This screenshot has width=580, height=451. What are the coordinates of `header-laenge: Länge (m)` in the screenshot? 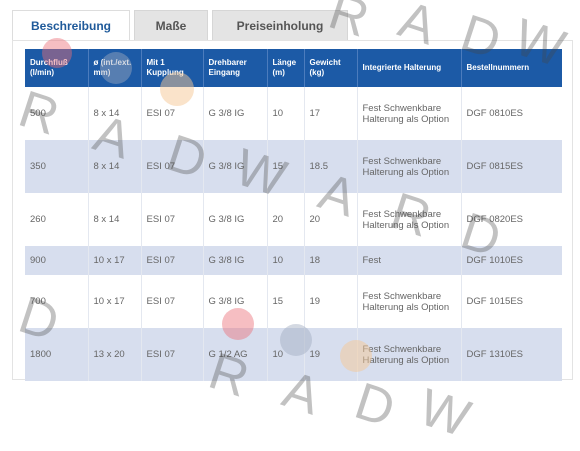 It's located at (286, 68).